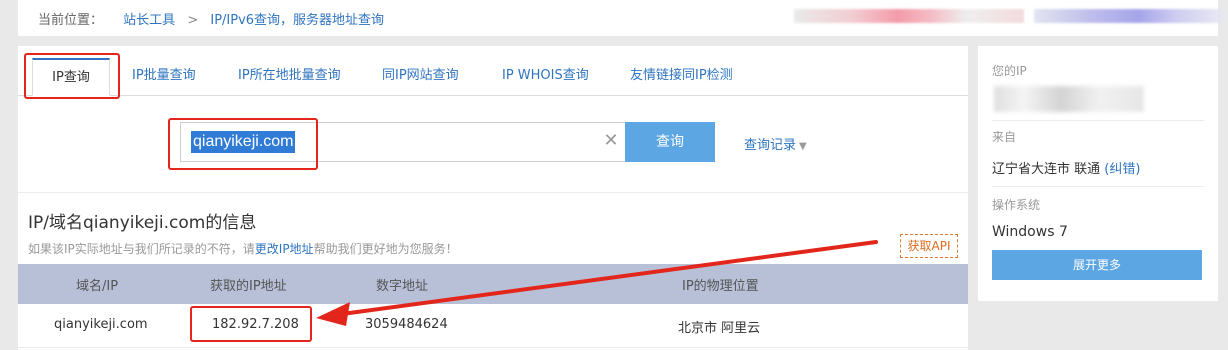  Describe the element at coordinates (420, 77) in the screenshot. I see `tab-same-ip-site-query: 同IP网站查询` at that location.